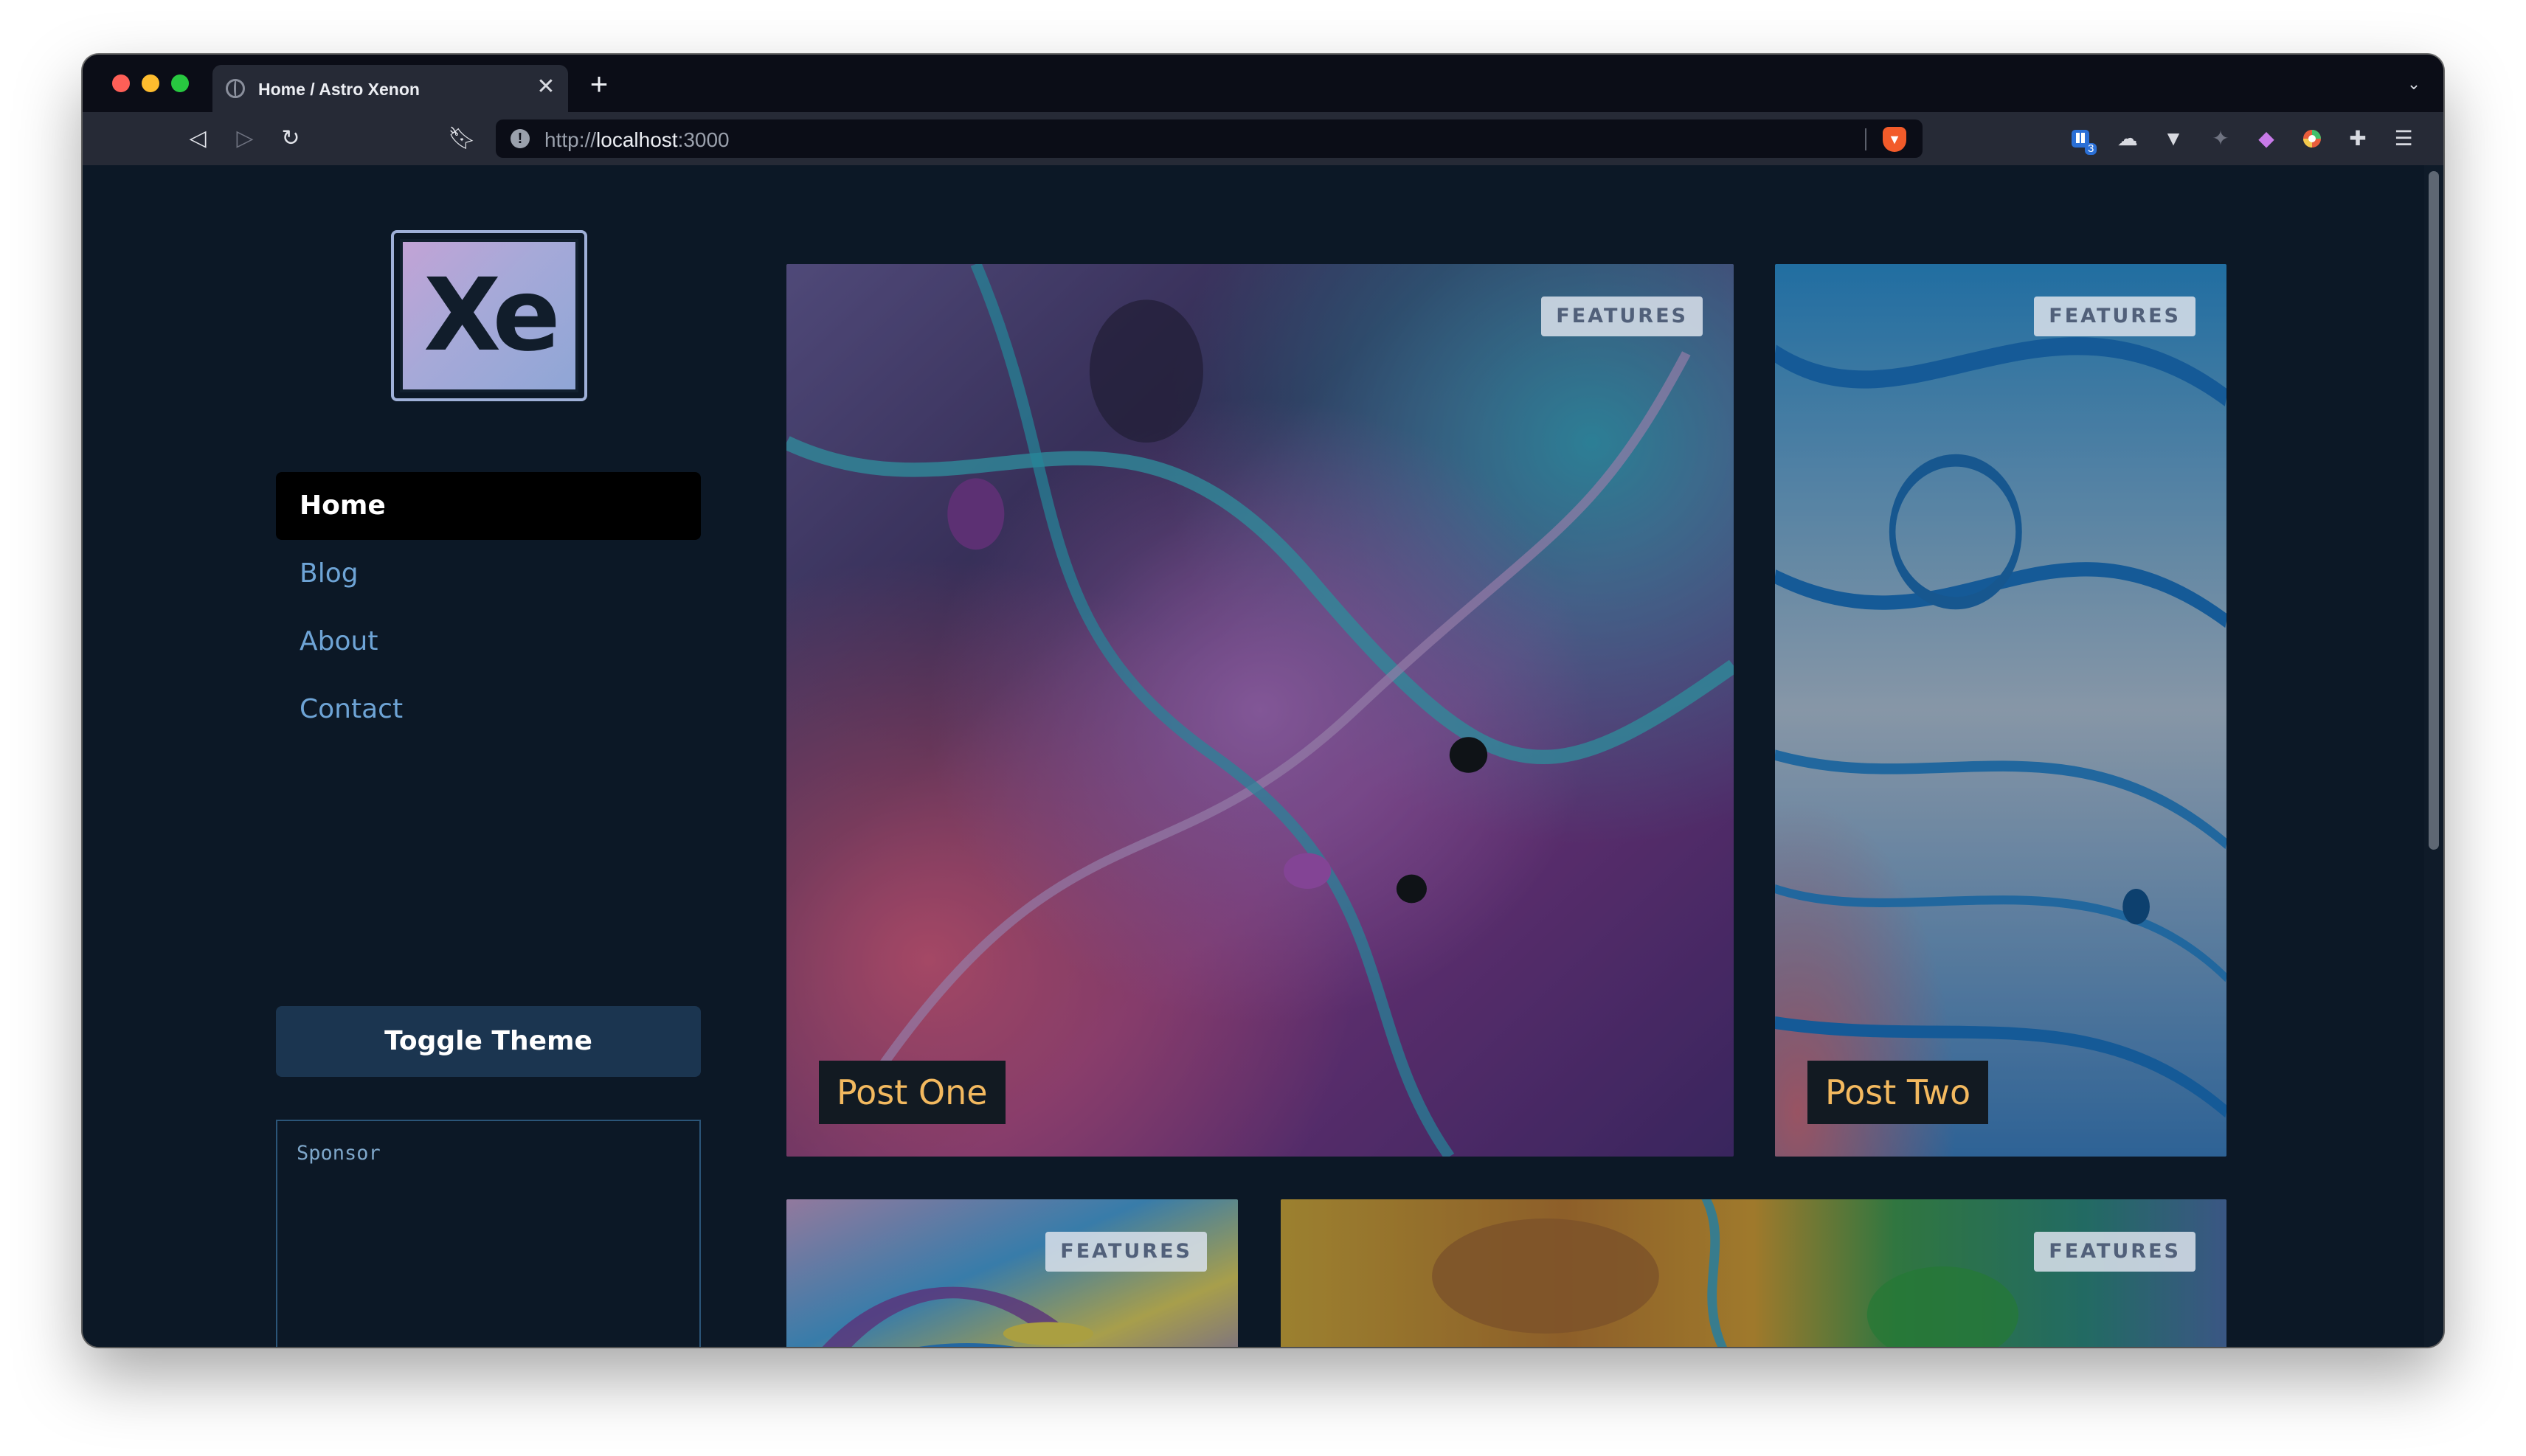 The height and width of the screenshot is (1456, 2526). What do you see at coordinates (488, 1041) in the screenshot?
I see `toggle-theme-button: Toggle Theme` at bounding box center [488, 1041].